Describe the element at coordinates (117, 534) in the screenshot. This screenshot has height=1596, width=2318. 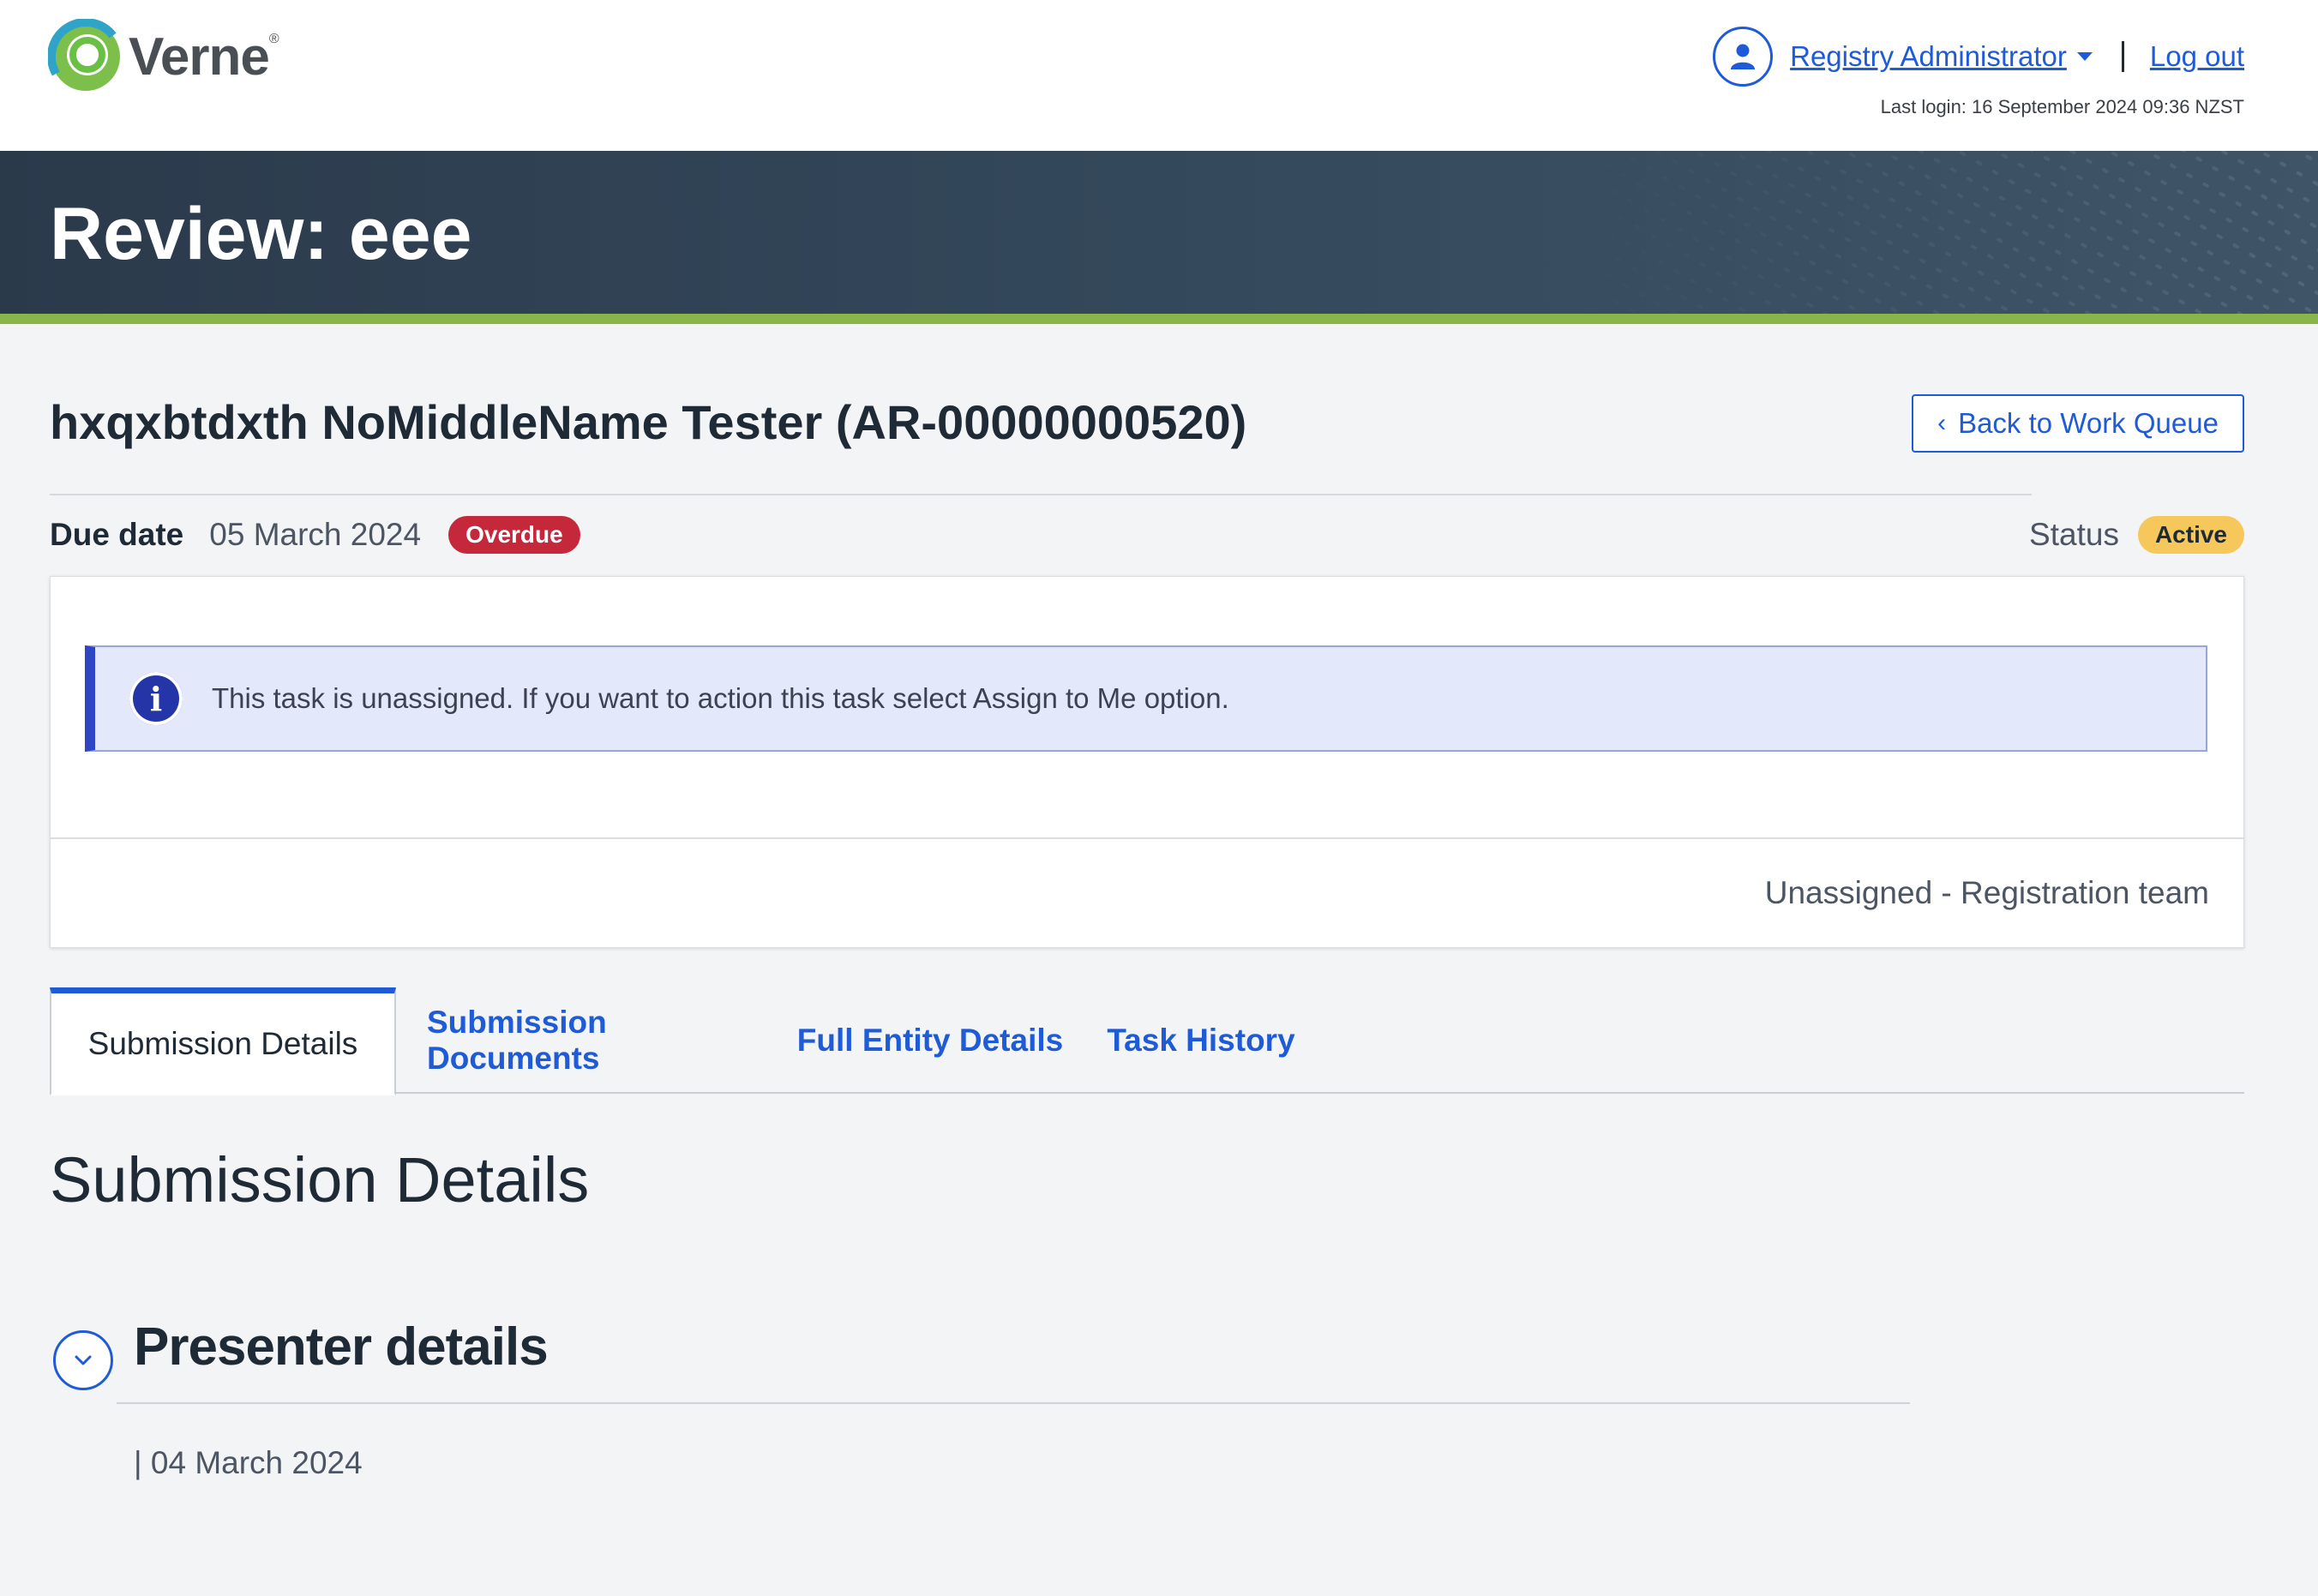
I see `due-date-label: Due date` at that location.